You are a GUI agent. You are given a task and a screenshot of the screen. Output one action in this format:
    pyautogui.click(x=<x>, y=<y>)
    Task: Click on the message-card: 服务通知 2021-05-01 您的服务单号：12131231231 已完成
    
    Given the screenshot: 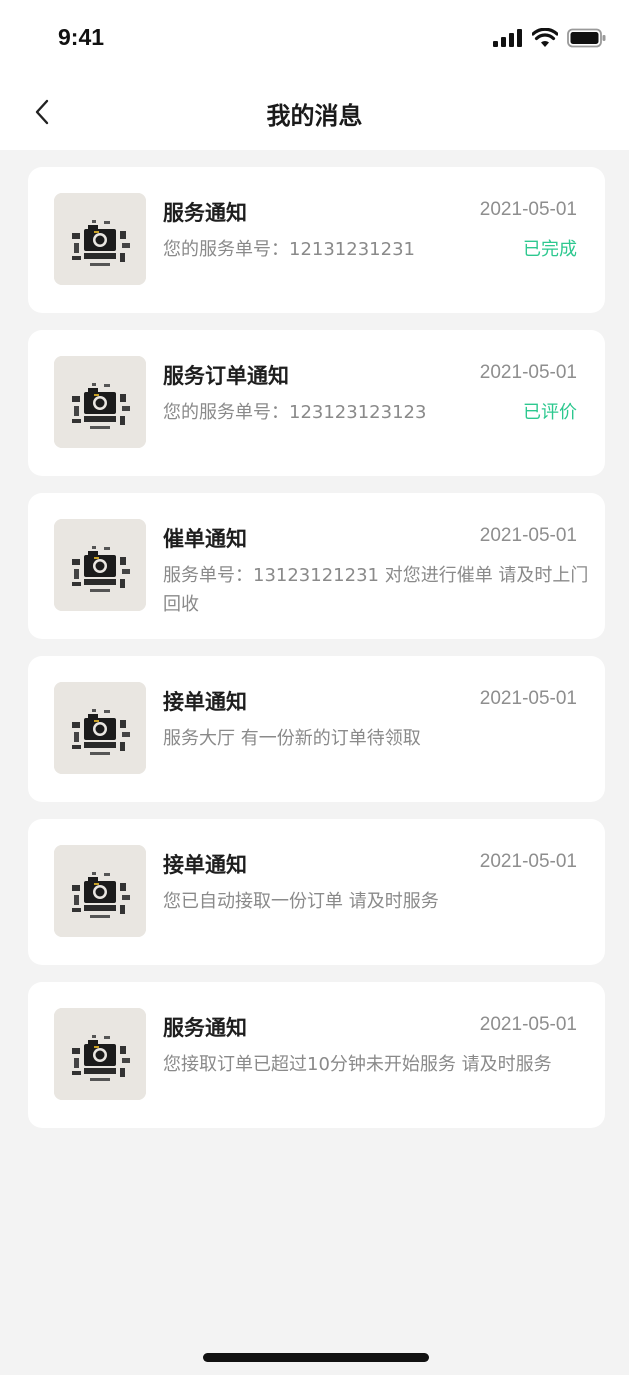 What is the action you would take?
    pyautogui.click(x=316, y=240)
    